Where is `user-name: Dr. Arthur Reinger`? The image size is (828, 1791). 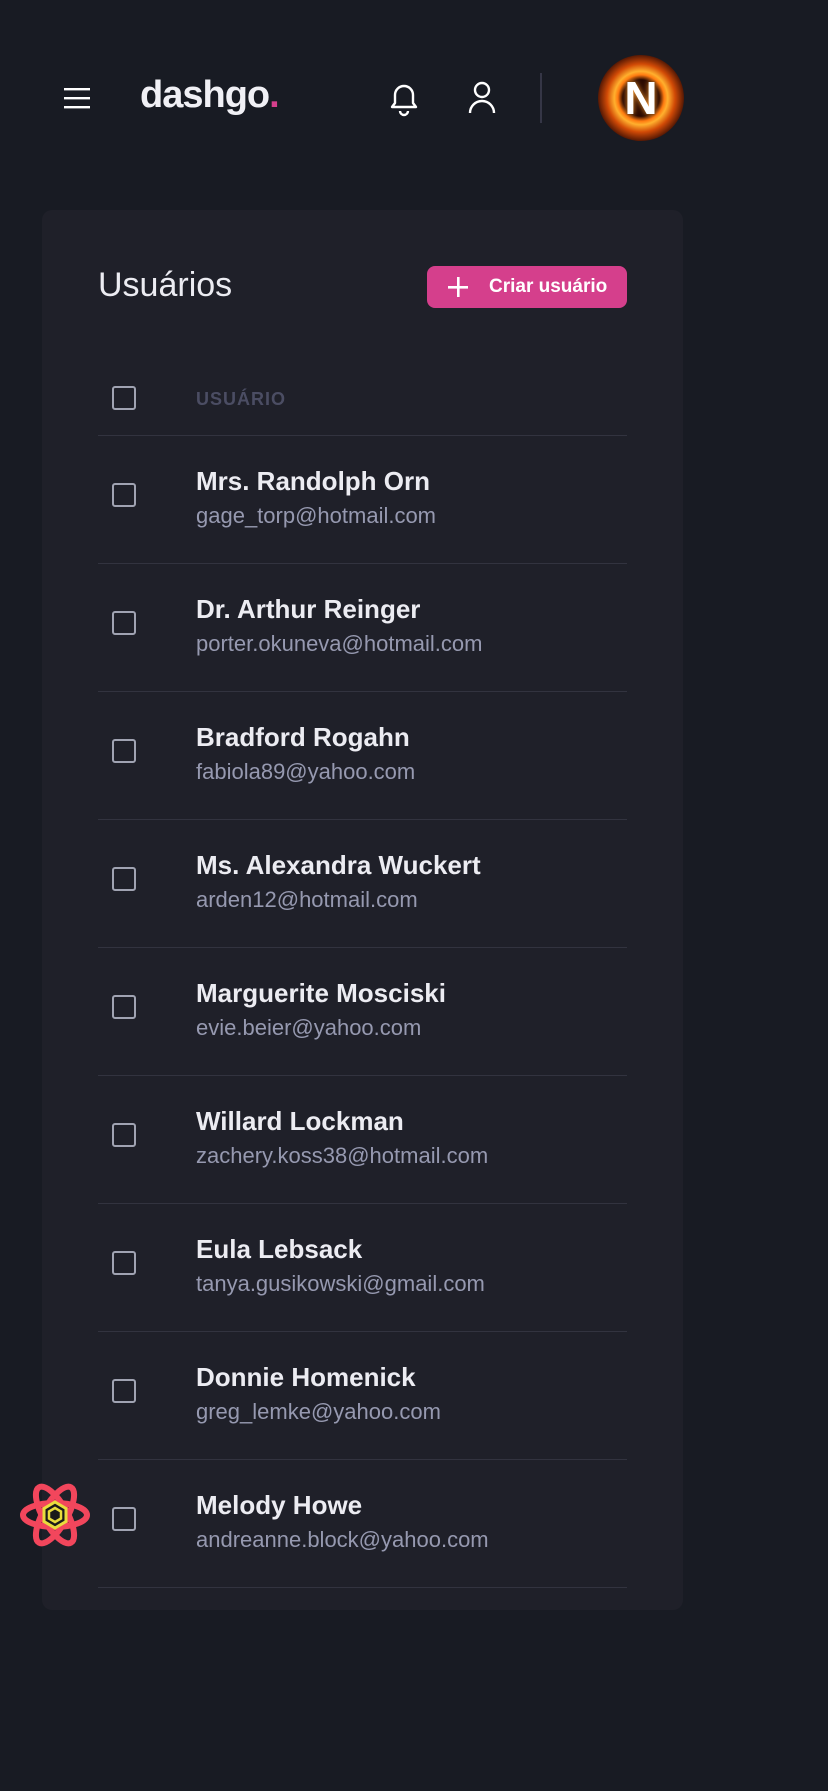 user-name: Dr. Arthur Reinger is located at coordinates (308, 609).